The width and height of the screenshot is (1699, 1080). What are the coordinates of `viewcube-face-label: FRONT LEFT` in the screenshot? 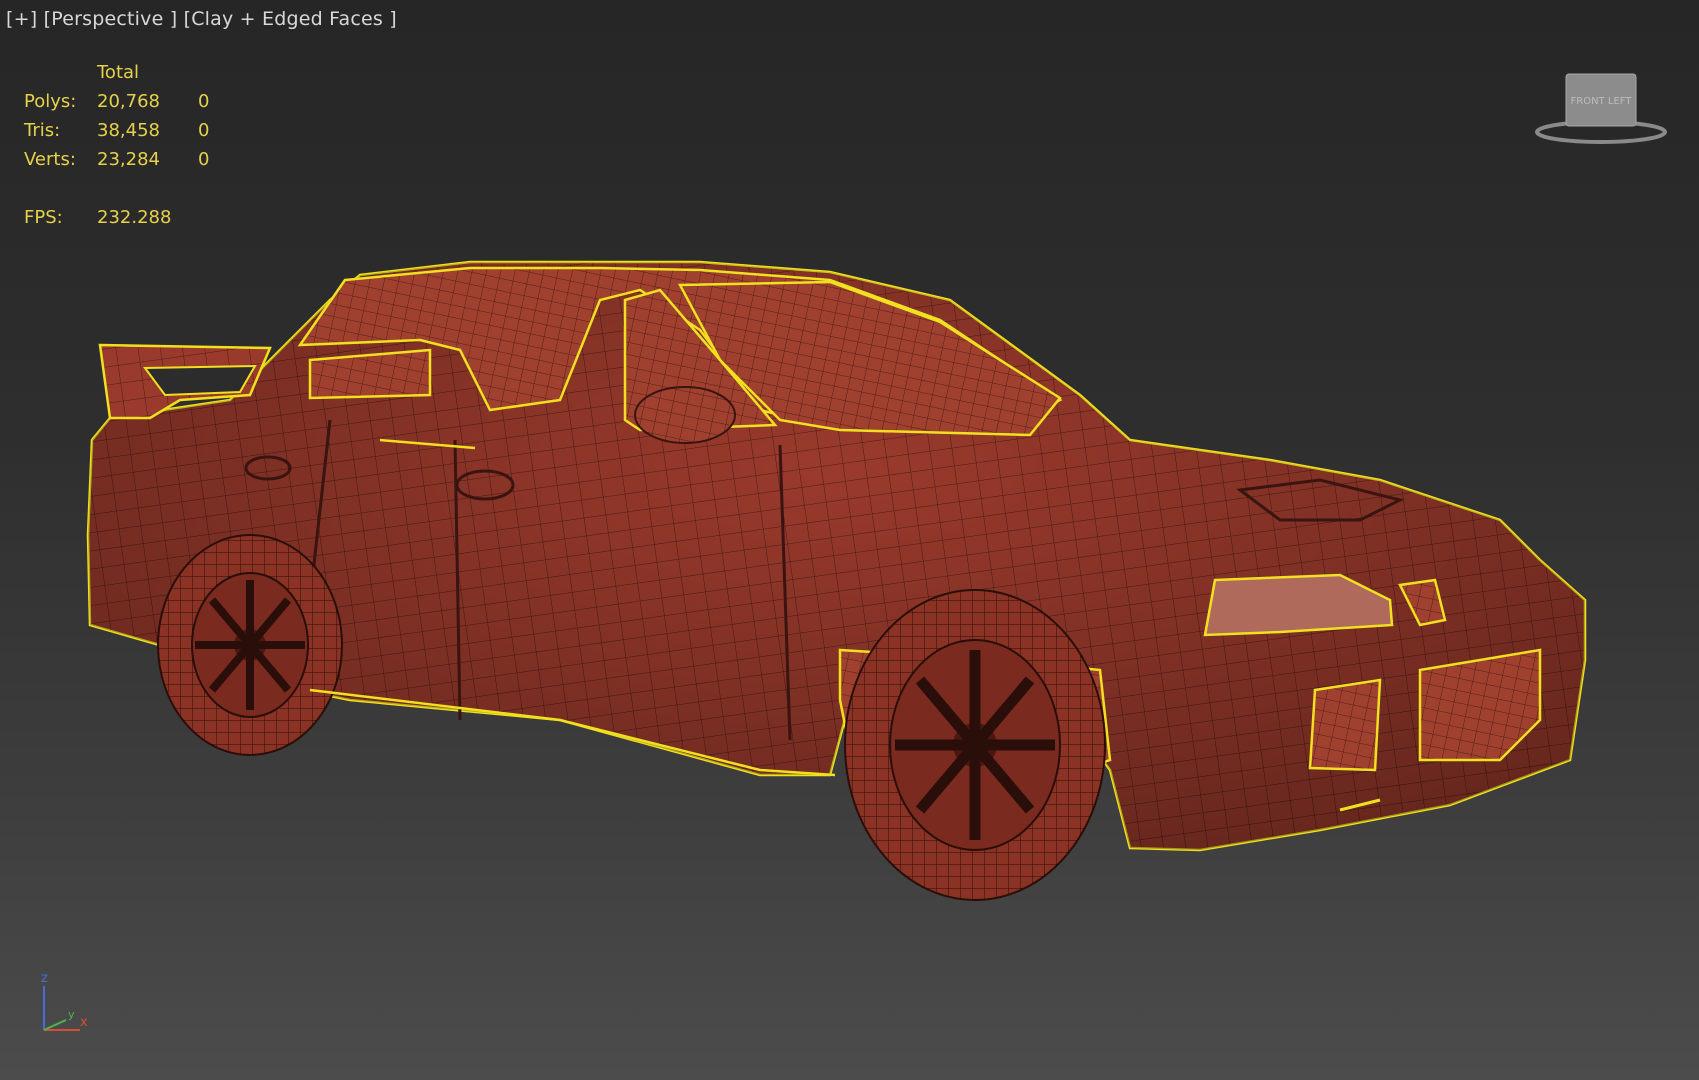 It's located at (1602, 101).